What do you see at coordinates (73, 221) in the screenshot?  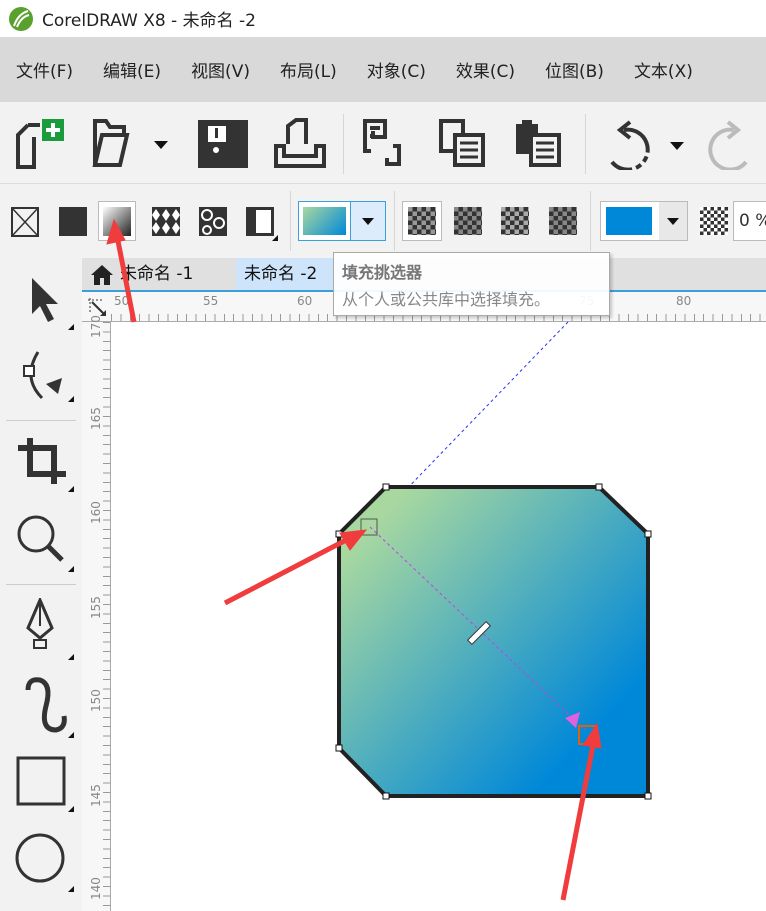 I see `uniform-fill-icon` at bounding box center [73, 221].